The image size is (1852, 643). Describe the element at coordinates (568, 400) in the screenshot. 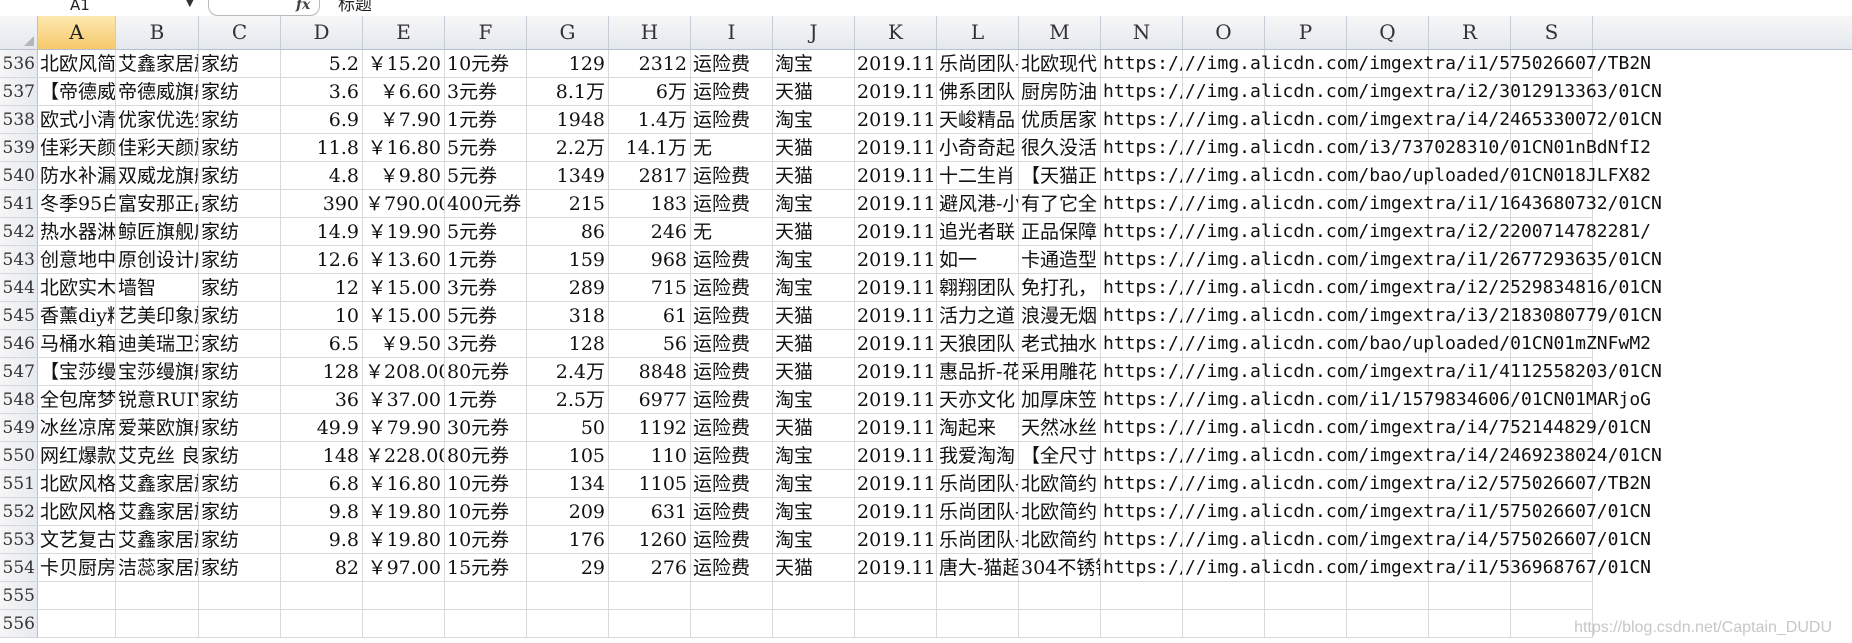

I see `cell-sales: 2.5万` at that location.